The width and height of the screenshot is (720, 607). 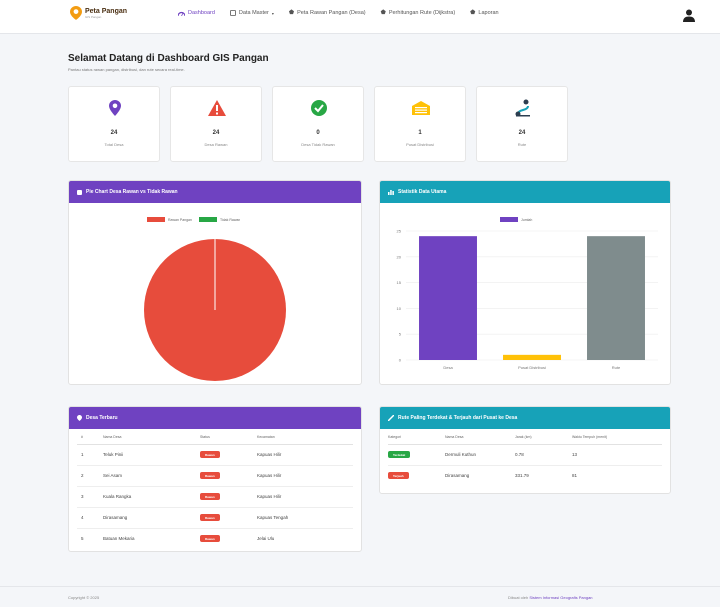 I want to click on column-header-jarak: Jarak (km), so click(x=543, y=438).